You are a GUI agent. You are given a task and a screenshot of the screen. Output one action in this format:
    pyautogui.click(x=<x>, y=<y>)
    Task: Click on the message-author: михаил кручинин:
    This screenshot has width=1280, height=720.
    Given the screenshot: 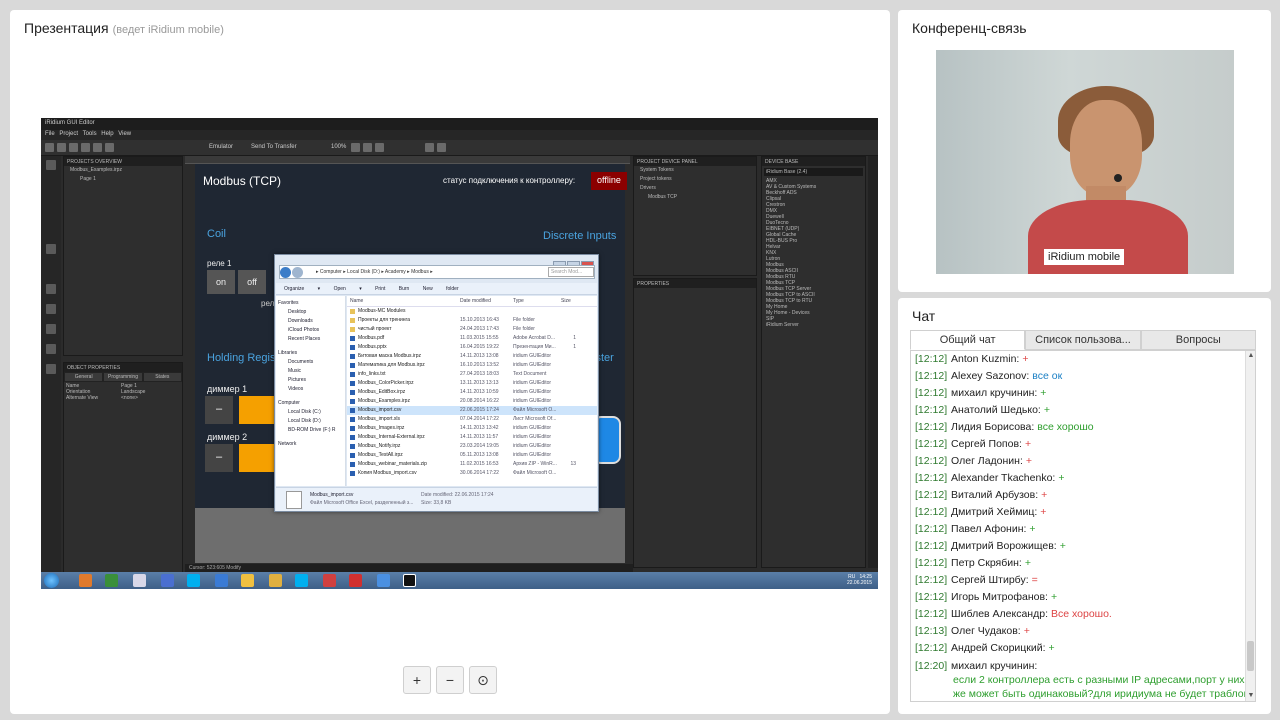 What is the action you would take?
    pyautogui.click(x=994, y=393)
    